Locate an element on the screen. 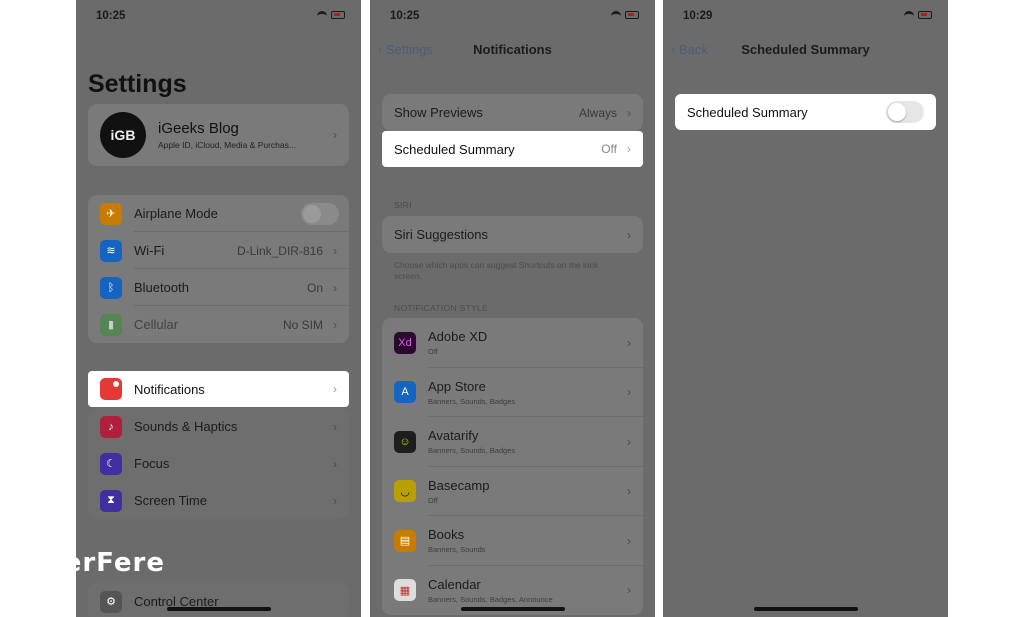 This screenshot has width=1024, height=617. app-store-icon: A is located at coordinates (405, 392).